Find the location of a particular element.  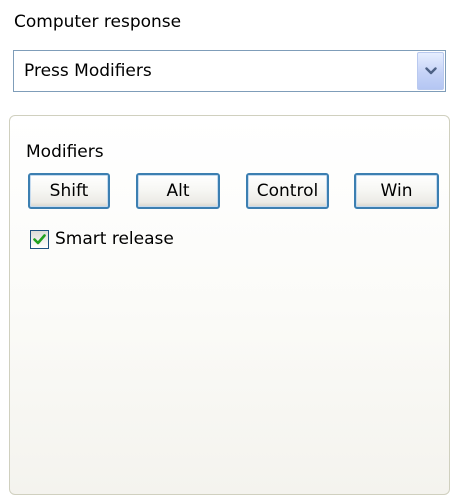

dropdown-button is located at coordinates (430, 71).